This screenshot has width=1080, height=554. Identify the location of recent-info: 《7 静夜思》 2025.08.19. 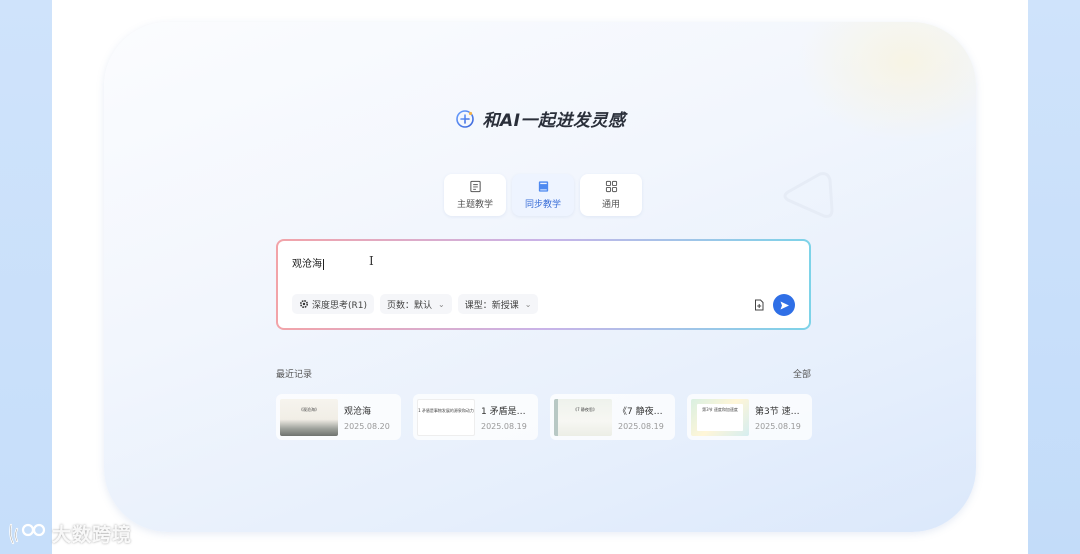
(644, 417).